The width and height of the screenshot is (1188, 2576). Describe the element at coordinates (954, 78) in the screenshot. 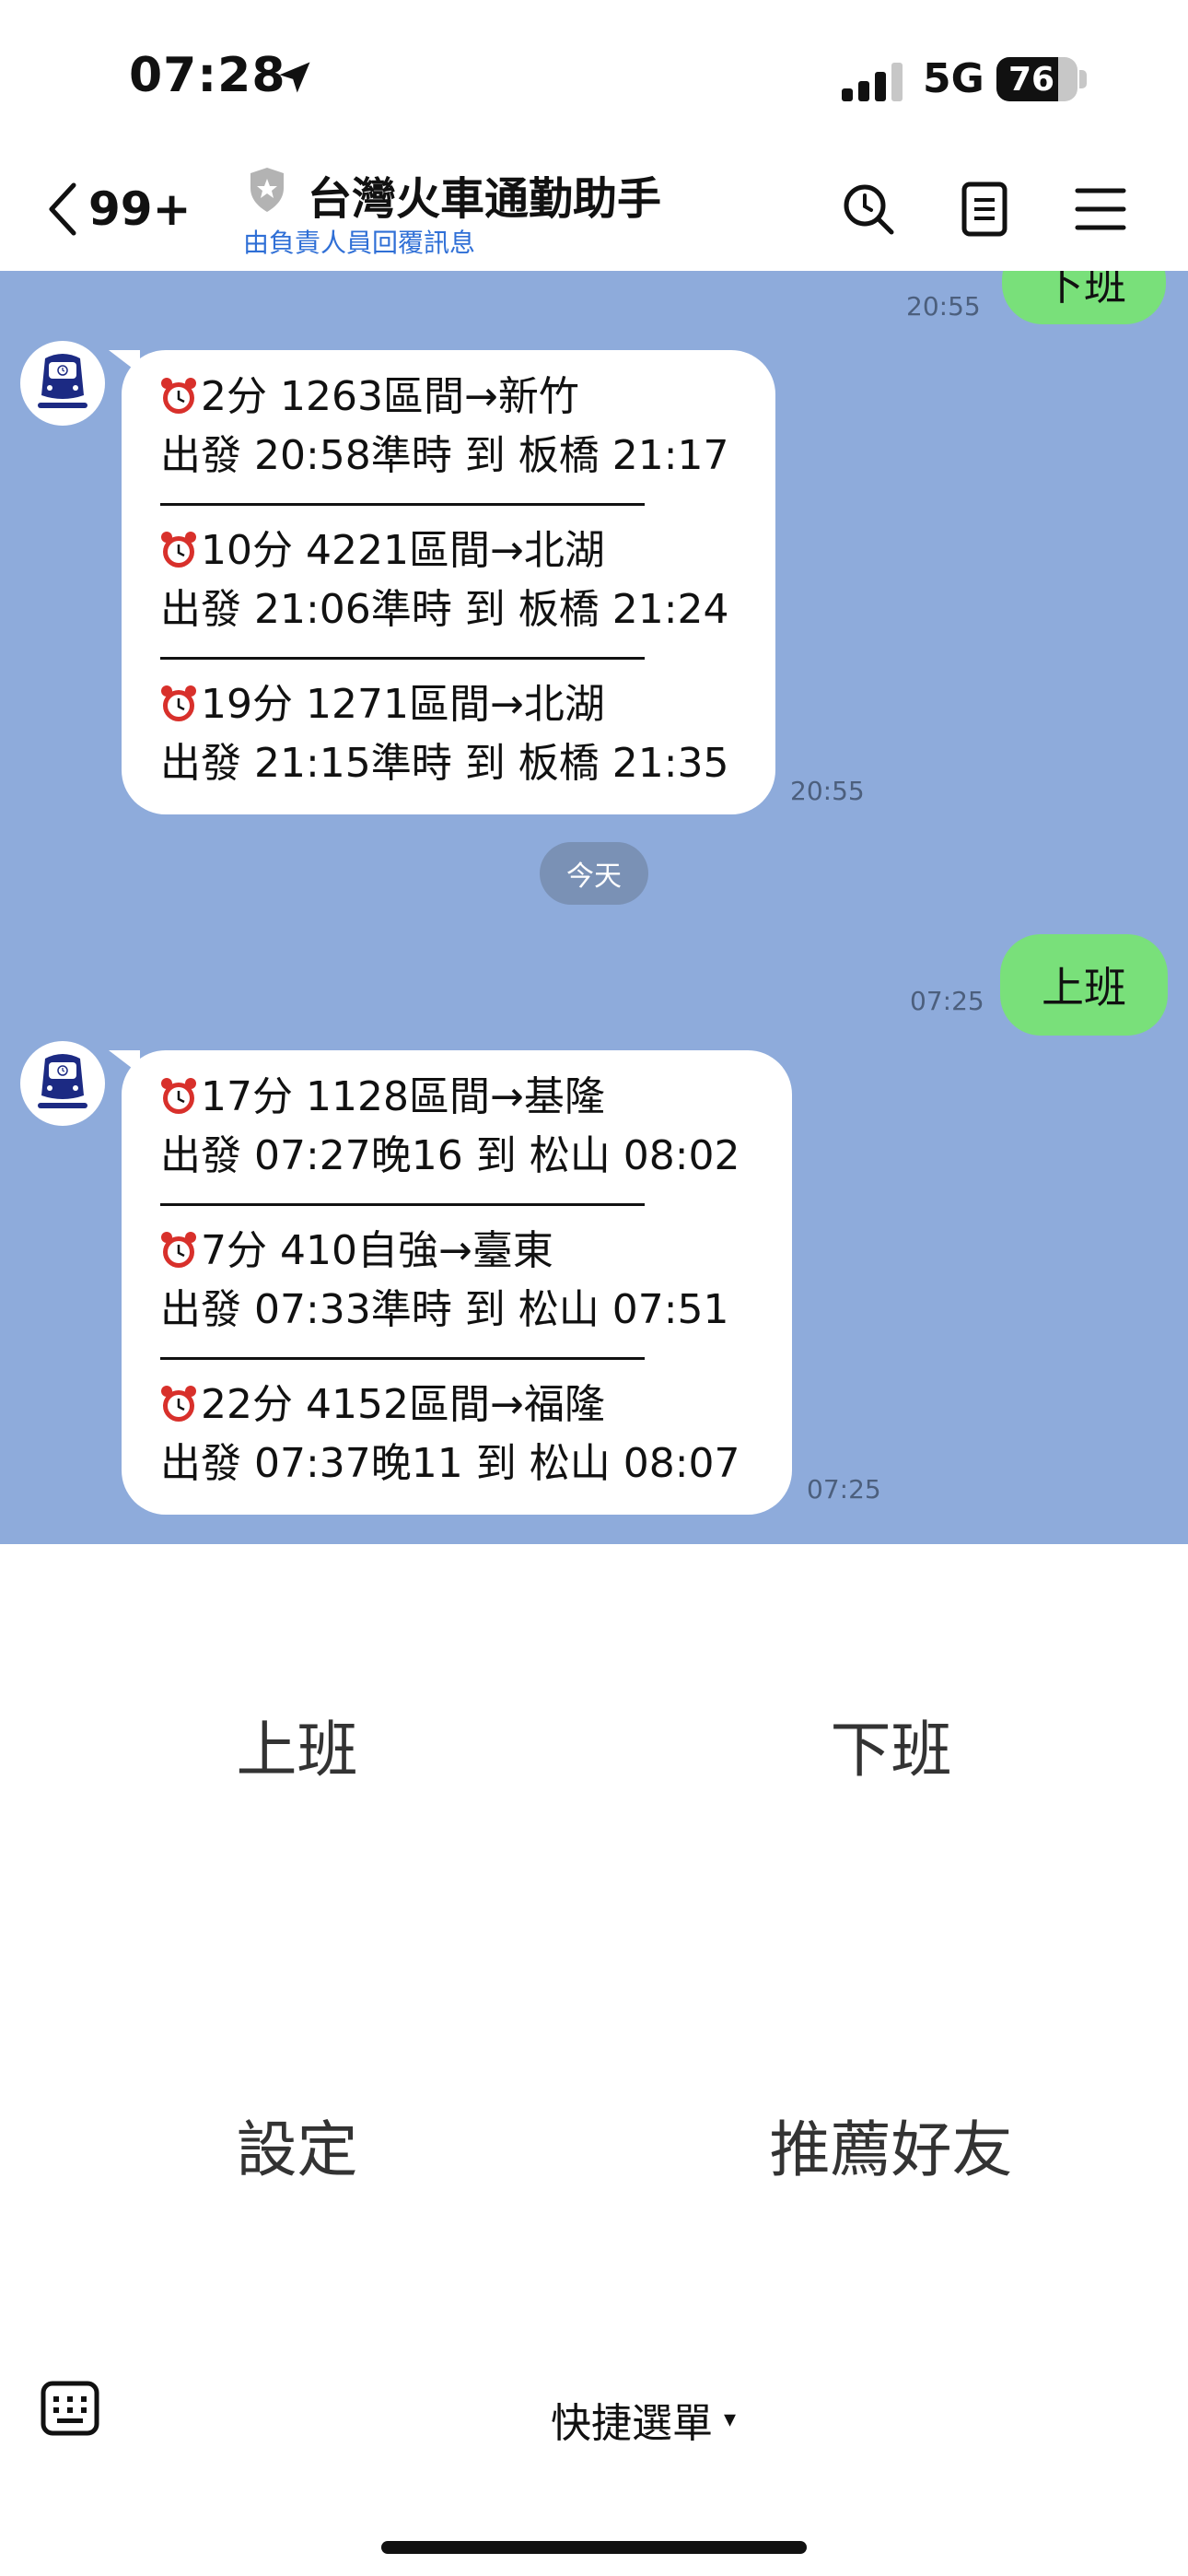

I see `network-type: 5G` at that location.